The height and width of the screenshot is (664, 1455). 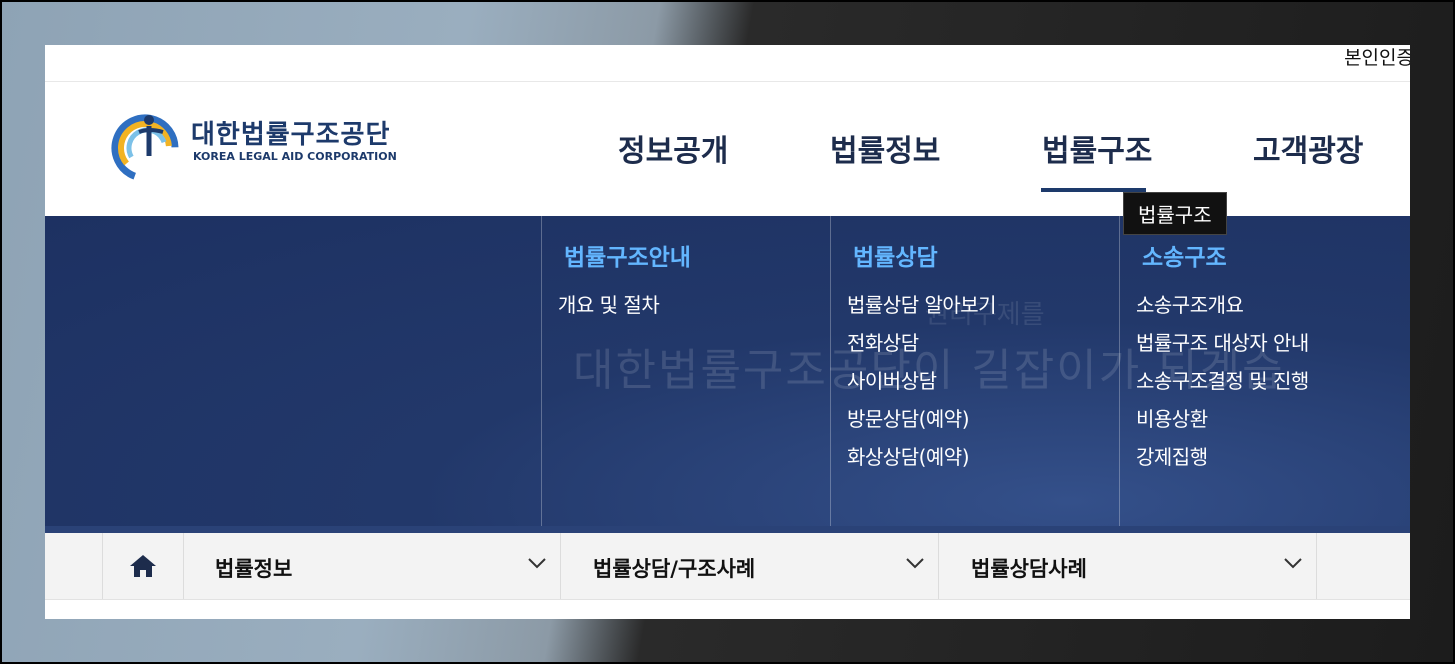 I want to click on logo-name-korean: 대한법률구조공단, so click(x=291, y=135).